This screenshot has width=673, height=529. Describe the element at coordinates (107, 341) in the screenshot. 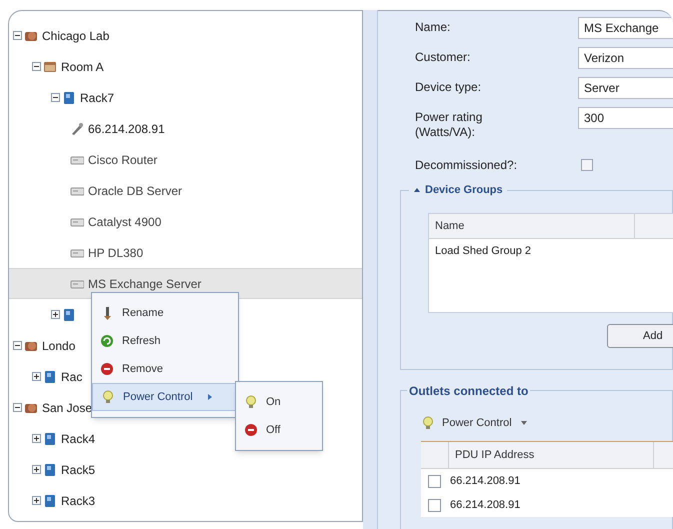

I see `refresh-icon` at that location.